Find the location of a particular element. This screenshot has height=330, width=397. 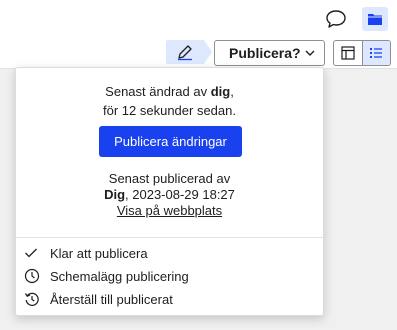

menu-item-label: Återställ till publicerat is located at coordinates (111, 299).